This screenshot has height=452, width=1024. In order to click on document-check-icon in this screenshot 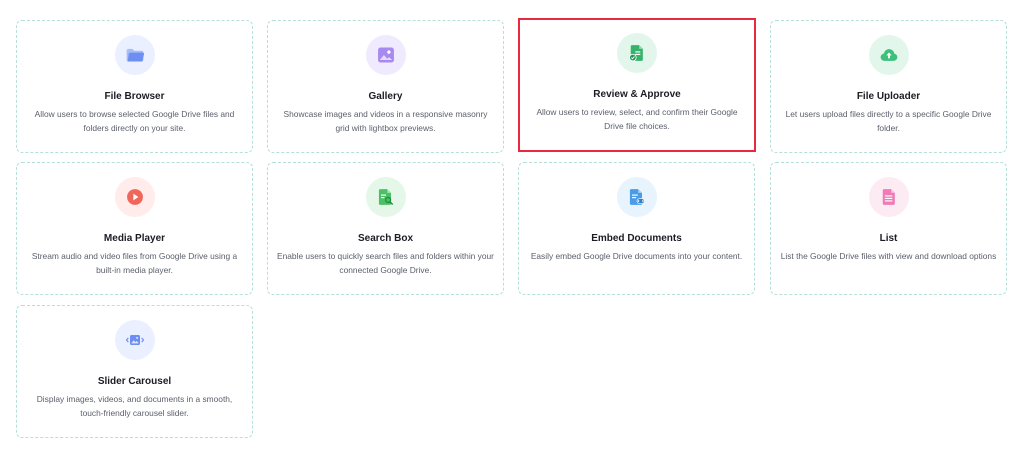, I will do `click(636, 53)`.